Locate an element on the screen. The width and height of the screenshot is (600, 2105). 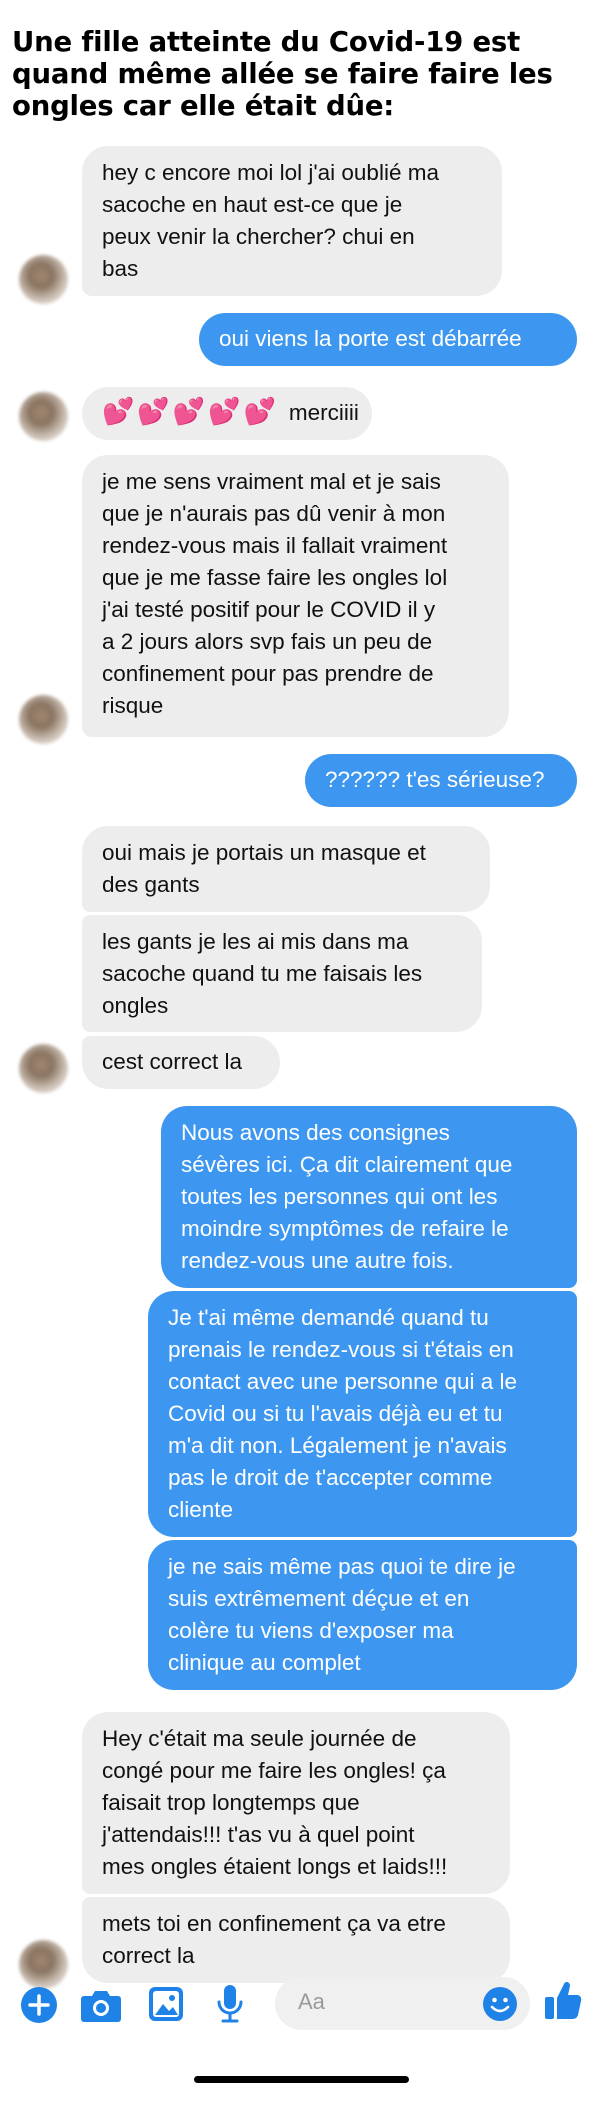
message-bubble-incoming: cest correct la is located at coordinates (181, 1062).